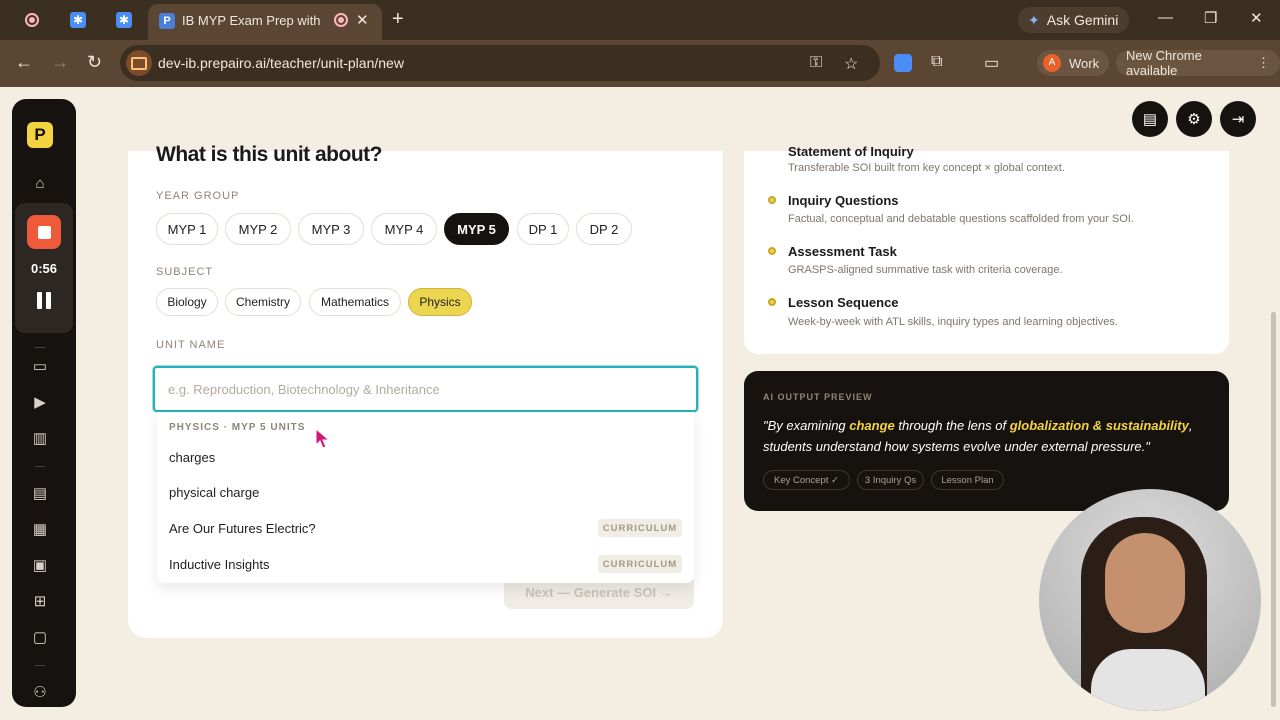 This screenshot has width=1280, height=720. Describe the element at coordinates (187, 302) in the screenshot. I see `subject-pill-biology: Biology` at that location.